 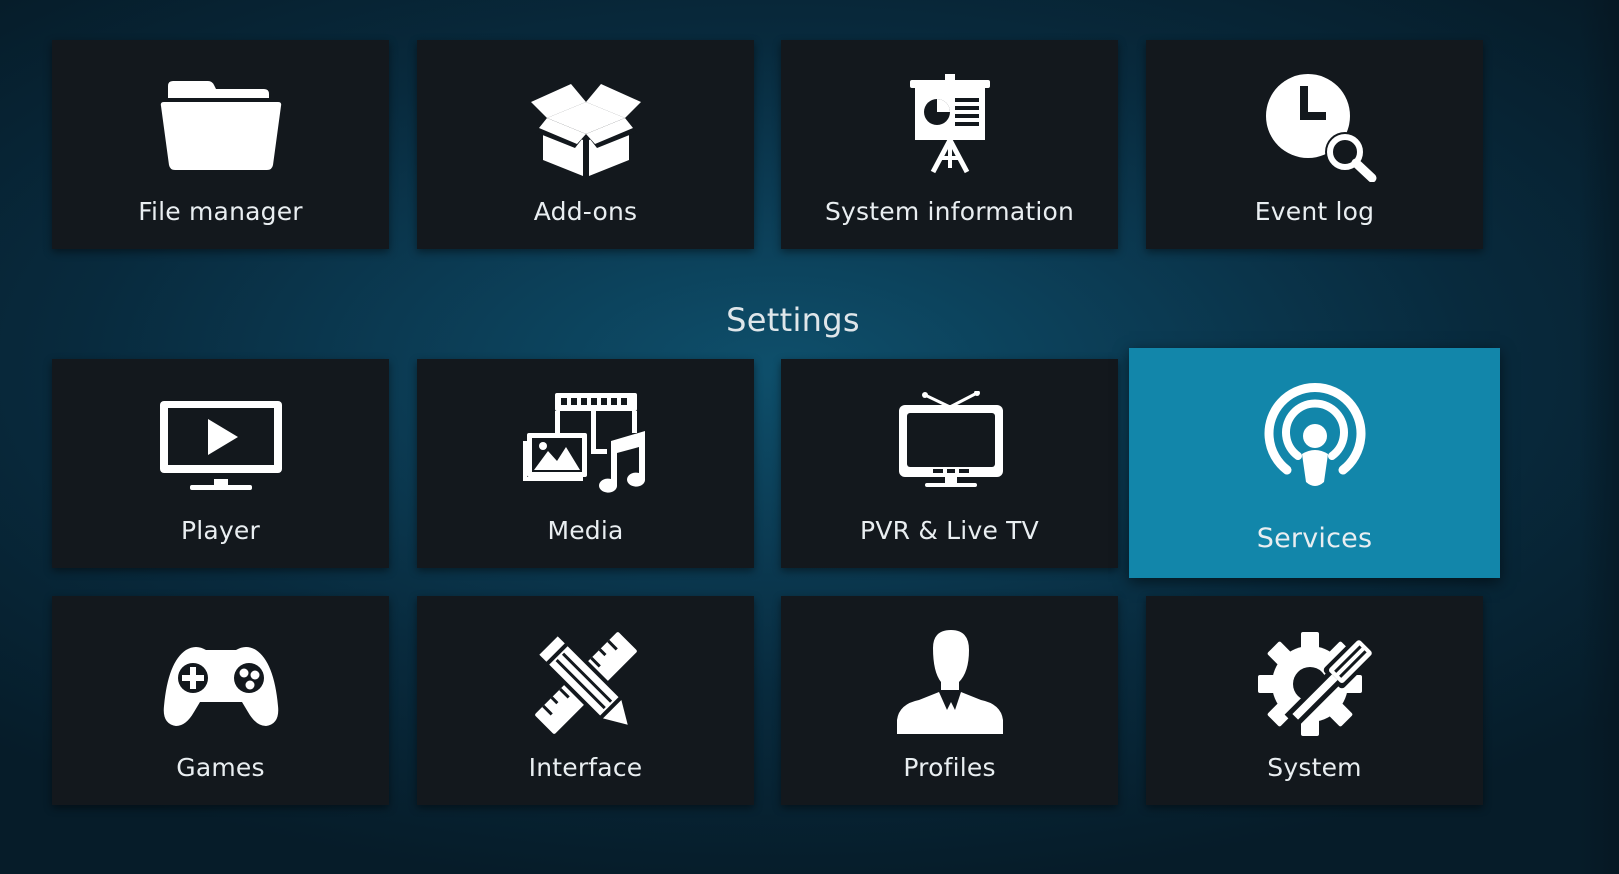 What do you see at coordinates (586, 683) in the screenshot?
I see `pencil-ruler-icon` at bounding box center [586, 683].